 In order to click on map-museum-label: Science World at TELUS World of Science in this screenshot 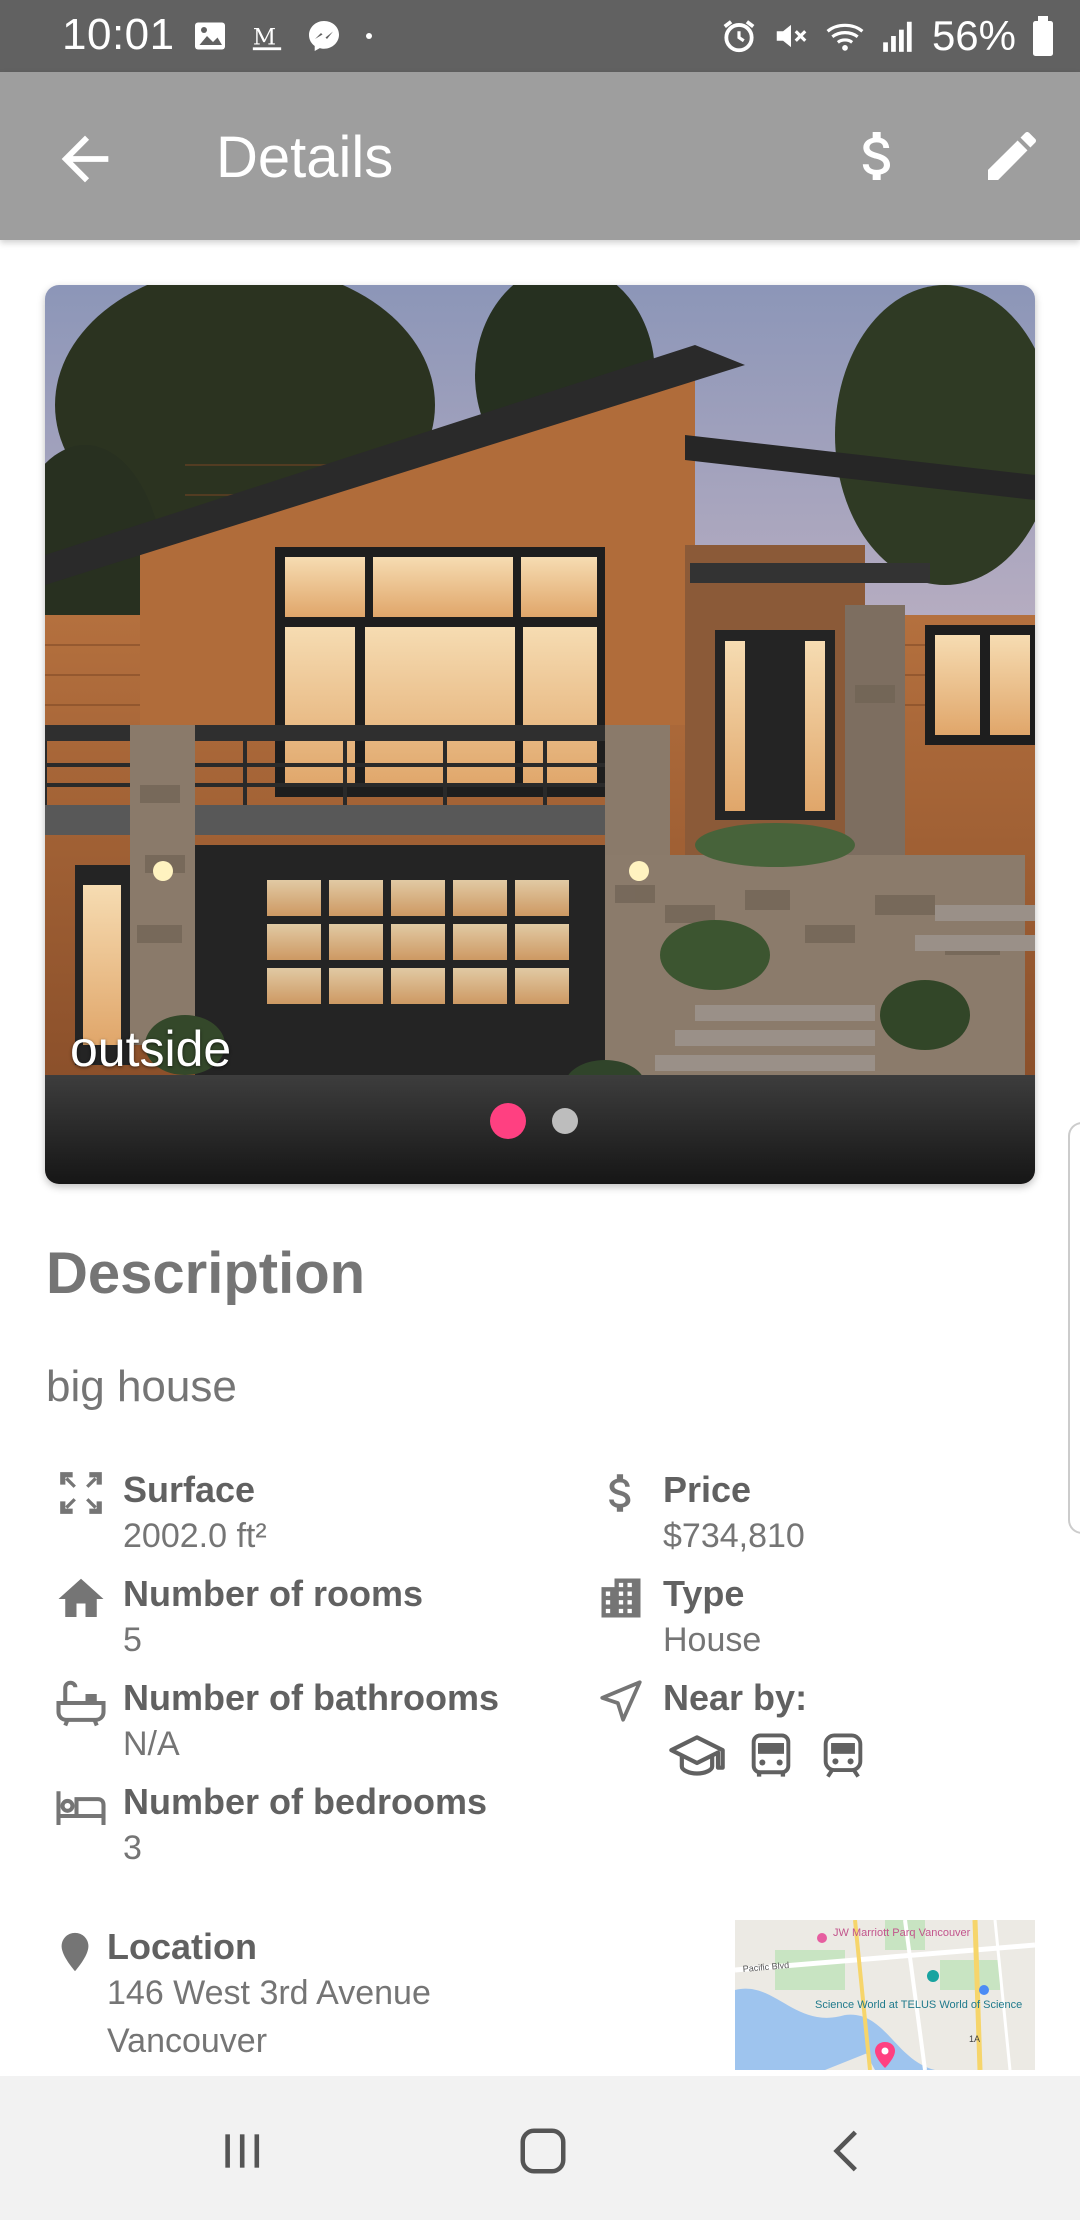, I will do `click(918, 2005)`.